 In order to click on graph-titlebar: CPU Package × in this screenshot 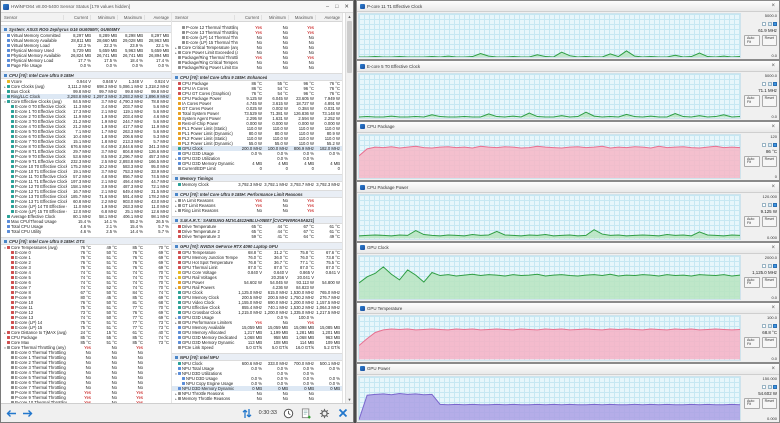, I will do `click(568, 127)`.